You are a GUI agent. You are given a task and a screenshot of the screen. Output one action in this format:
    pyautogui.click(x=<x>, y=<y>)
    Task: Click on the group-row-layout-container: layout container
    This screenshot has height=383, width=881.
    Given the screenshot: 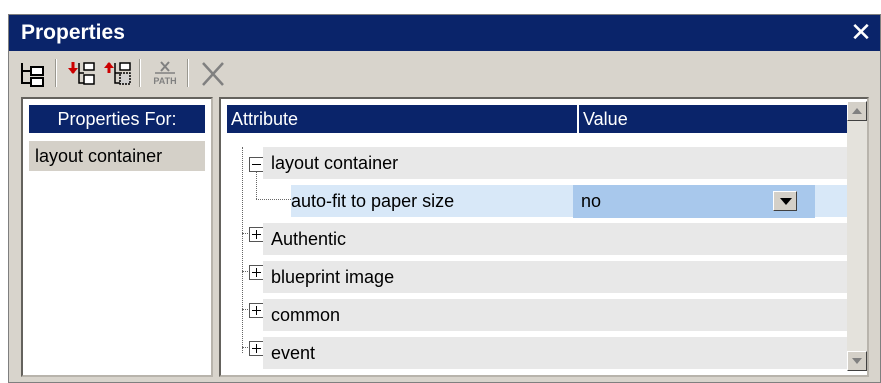 What is the action you would take?
    pyautogui.click(x=555, y=164)
    